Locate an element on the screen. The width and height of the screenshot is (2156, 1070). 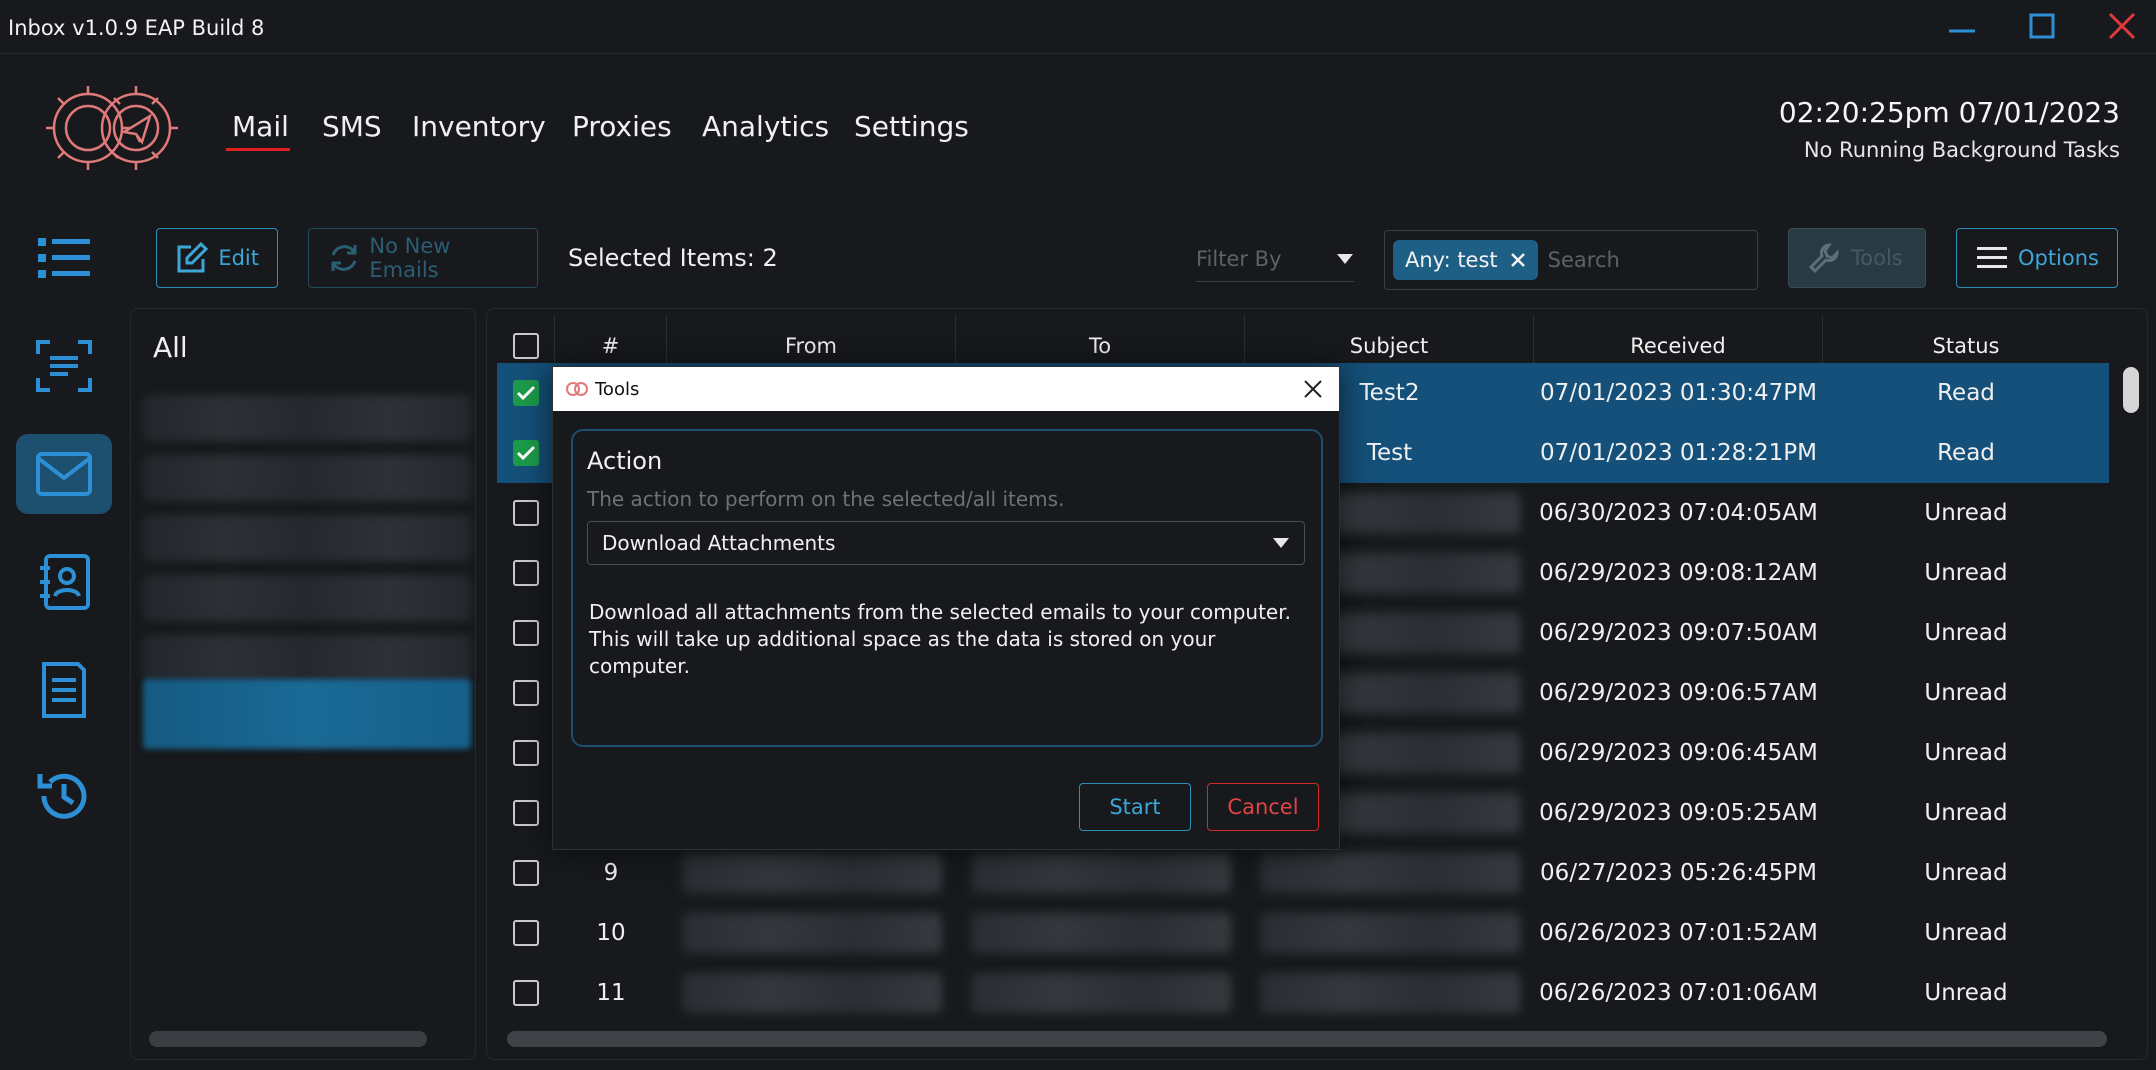
edit-icon is located at coordinates (193, 257).